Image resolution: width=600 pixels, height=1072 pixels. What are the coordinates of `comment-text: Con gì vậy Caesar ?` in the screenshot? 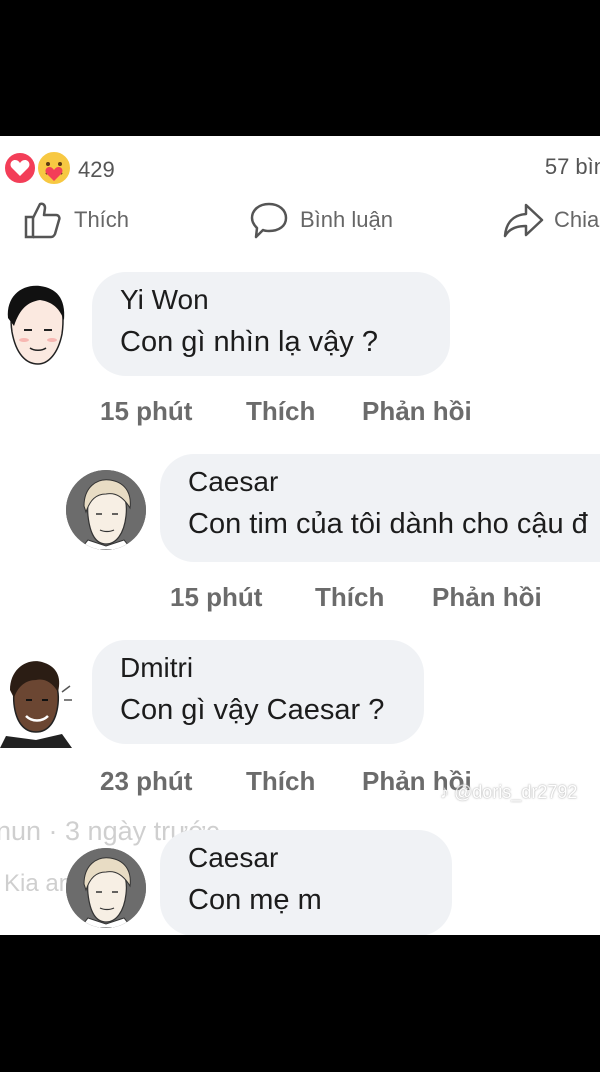 It's located at (252, 710).